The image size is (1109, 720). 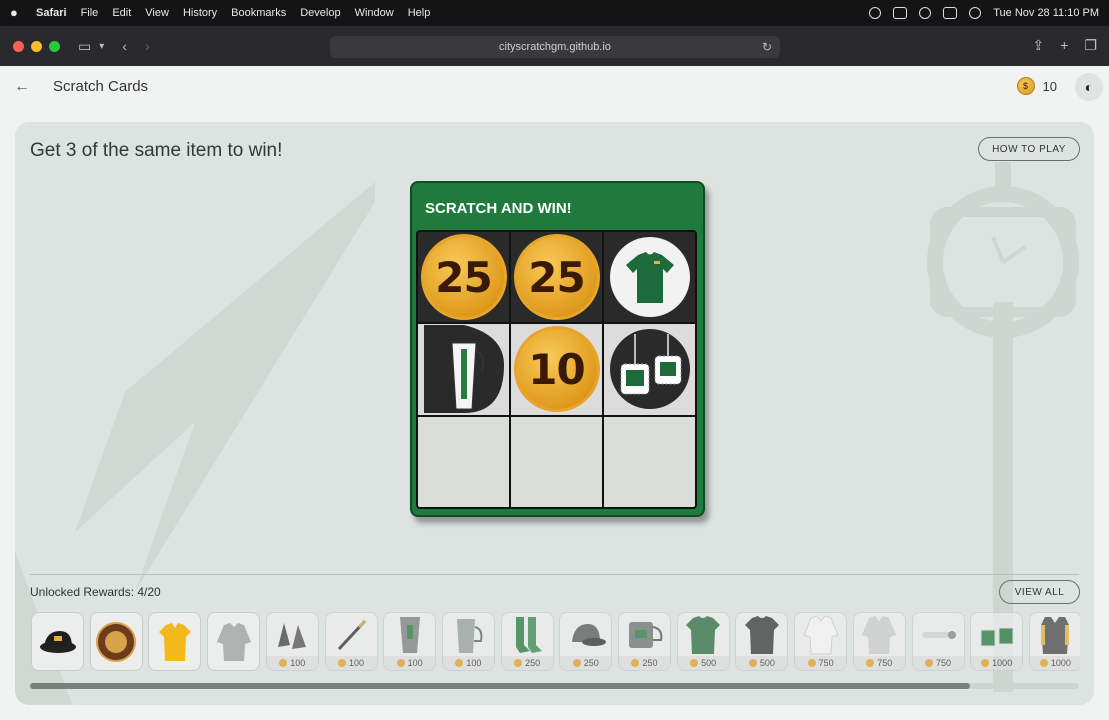 I want to click on scrollbar-thumb, so click(x=500, y=686).